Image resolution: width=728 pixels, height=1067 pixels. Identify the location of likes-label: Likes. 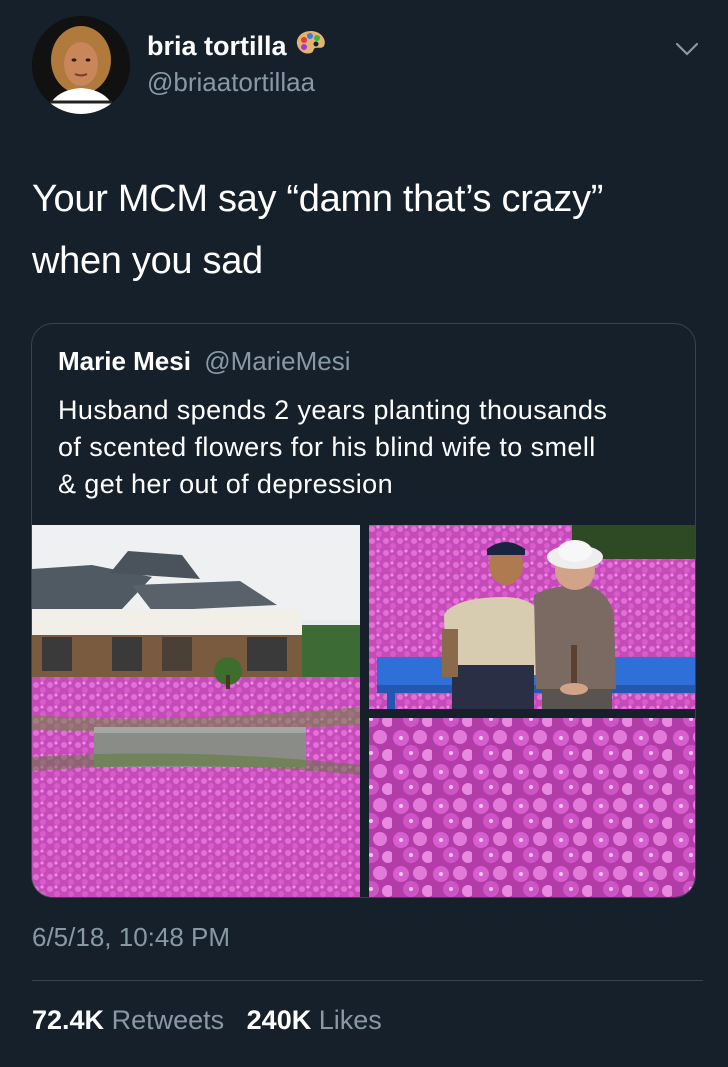
(350, 1020).